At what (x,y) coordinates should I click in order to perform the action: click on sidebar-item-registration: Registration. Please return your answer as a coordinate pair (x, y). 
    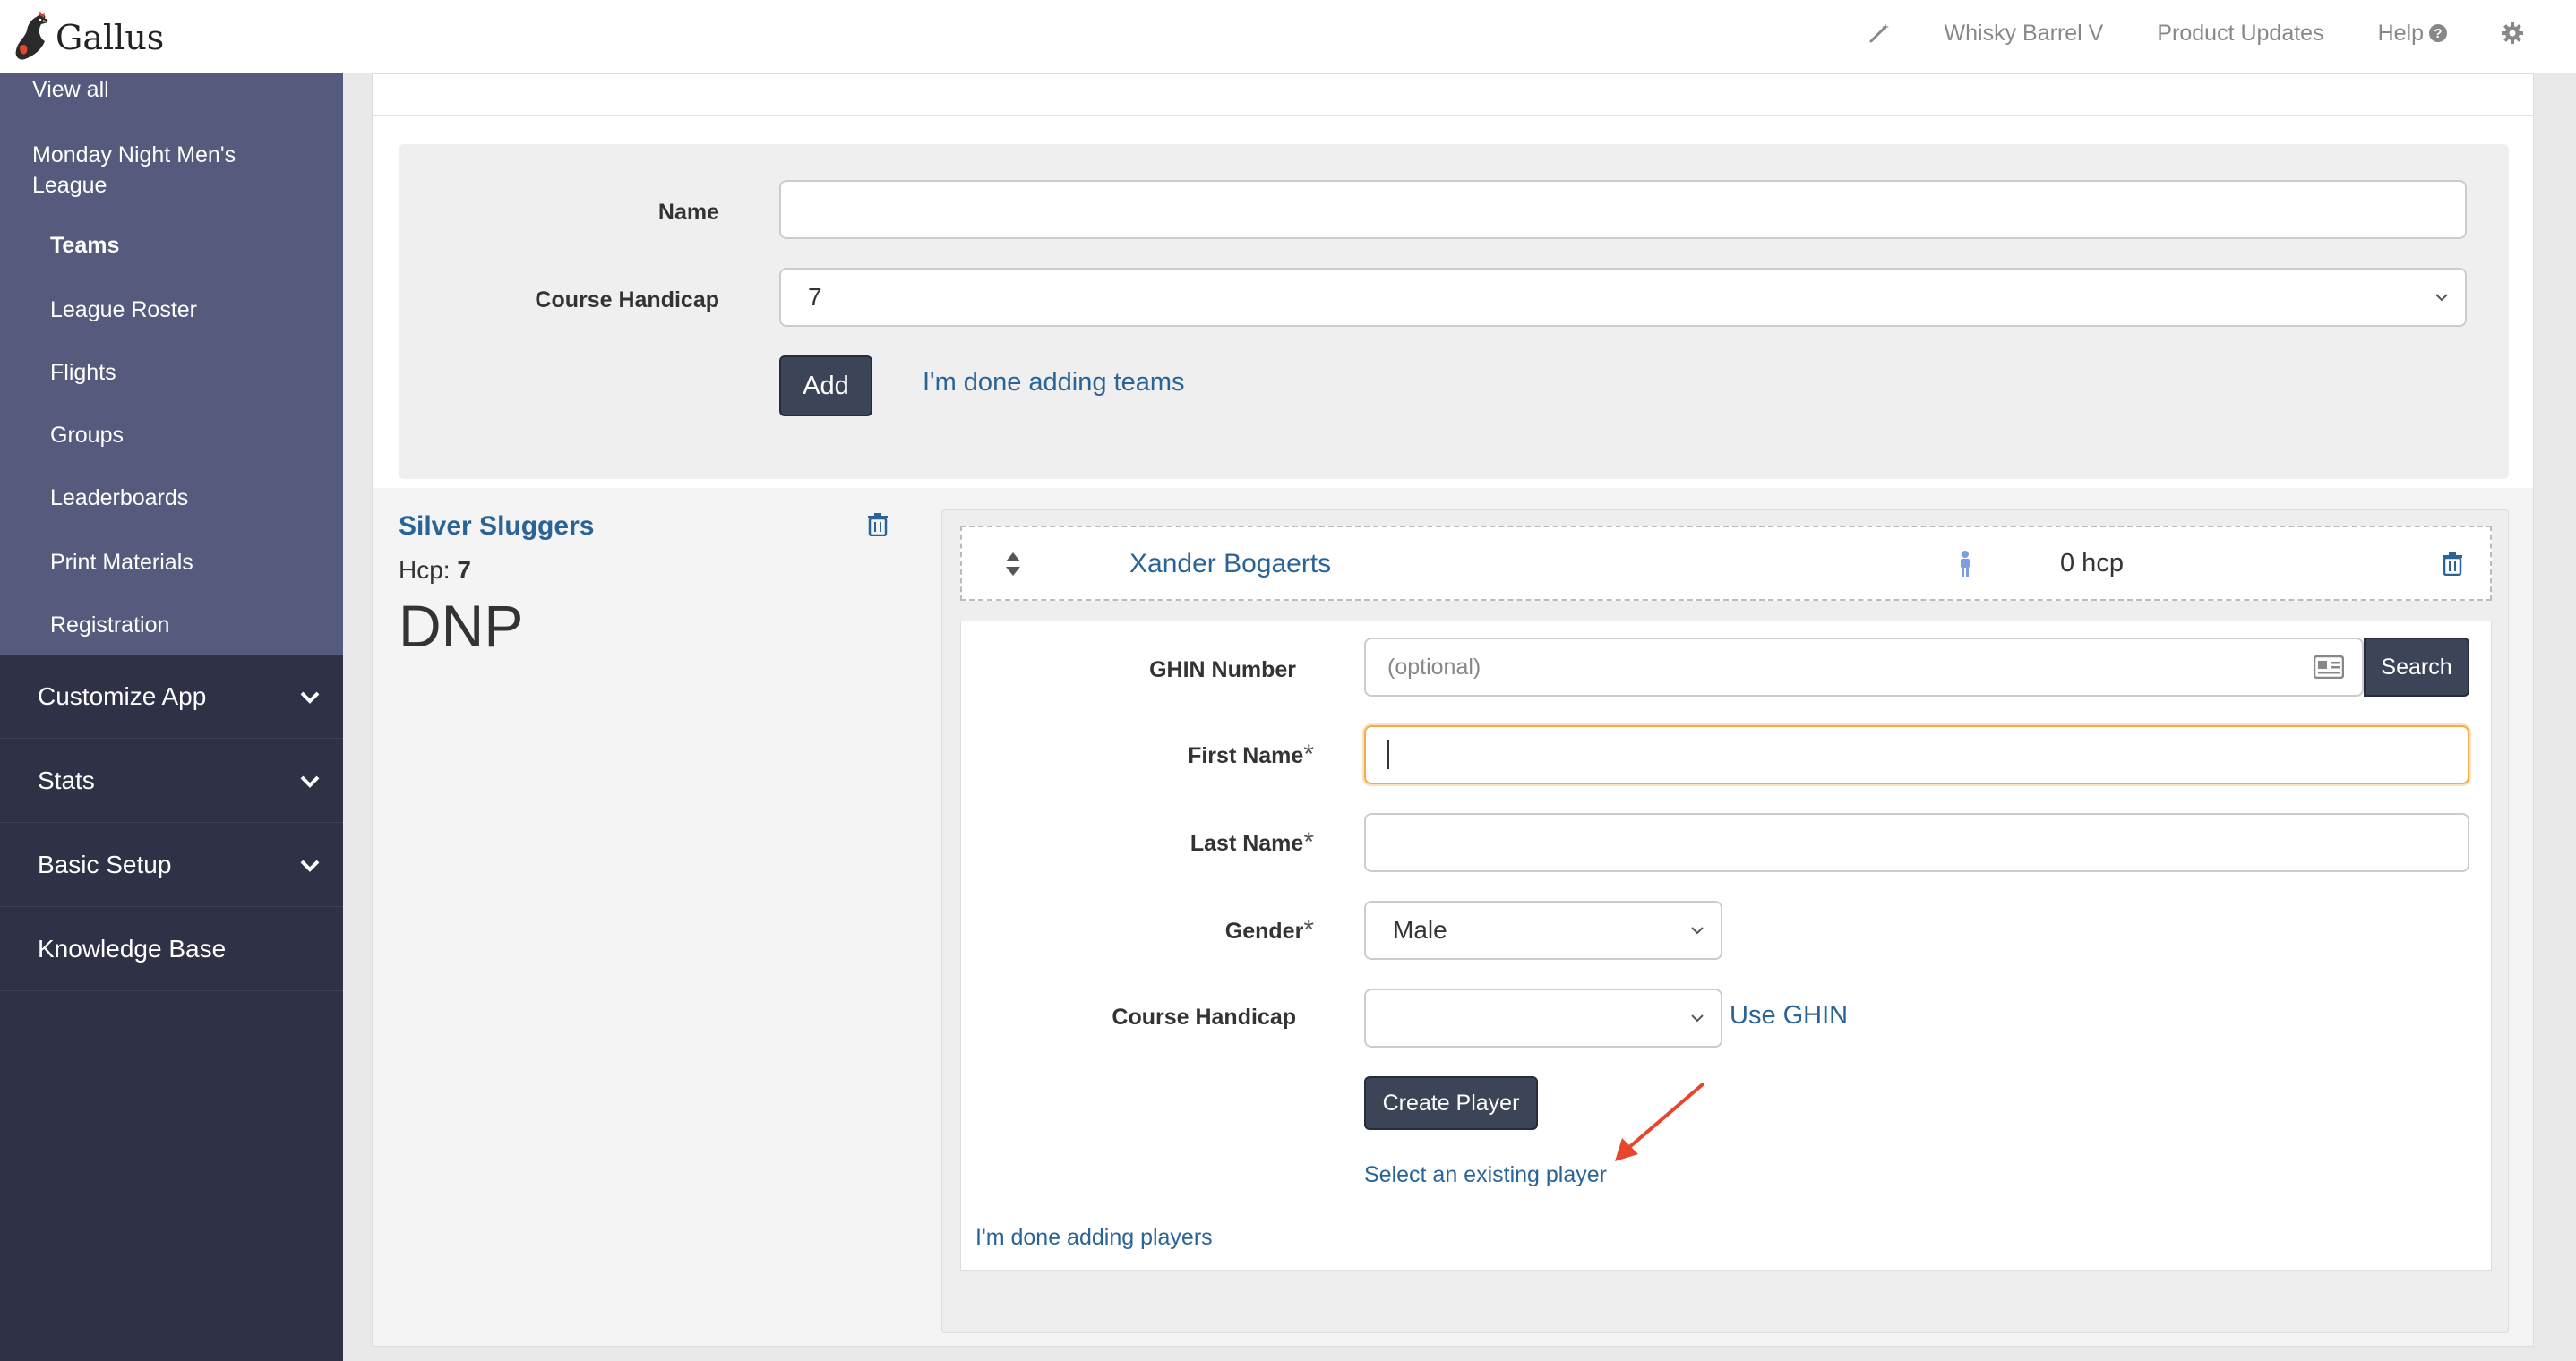
    Looking at the image, I should click on (109, 625).